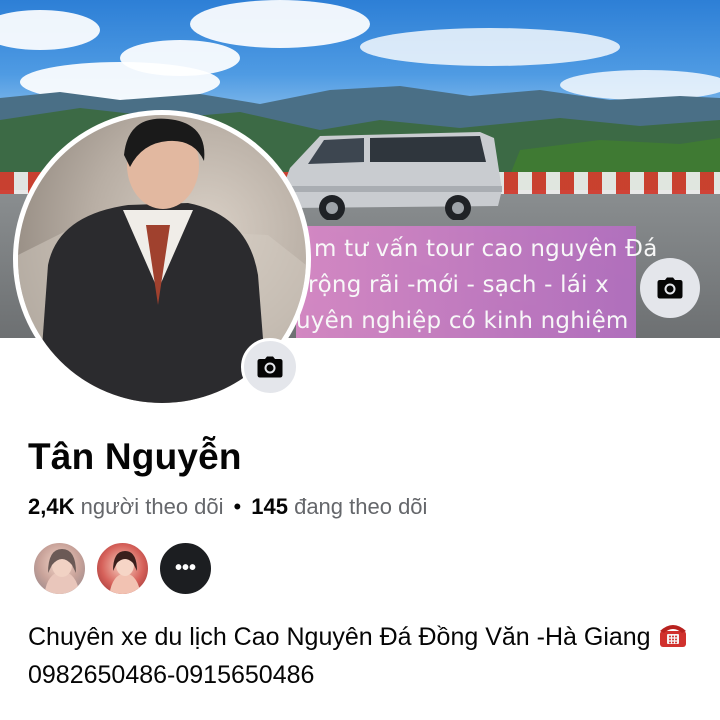 Image resolution: width=720 pixels, height=720 pixels. Describe the element at coordinates (135, 456) in the screenshot. I see `profile-name: Tân Nguyễn` at that location.